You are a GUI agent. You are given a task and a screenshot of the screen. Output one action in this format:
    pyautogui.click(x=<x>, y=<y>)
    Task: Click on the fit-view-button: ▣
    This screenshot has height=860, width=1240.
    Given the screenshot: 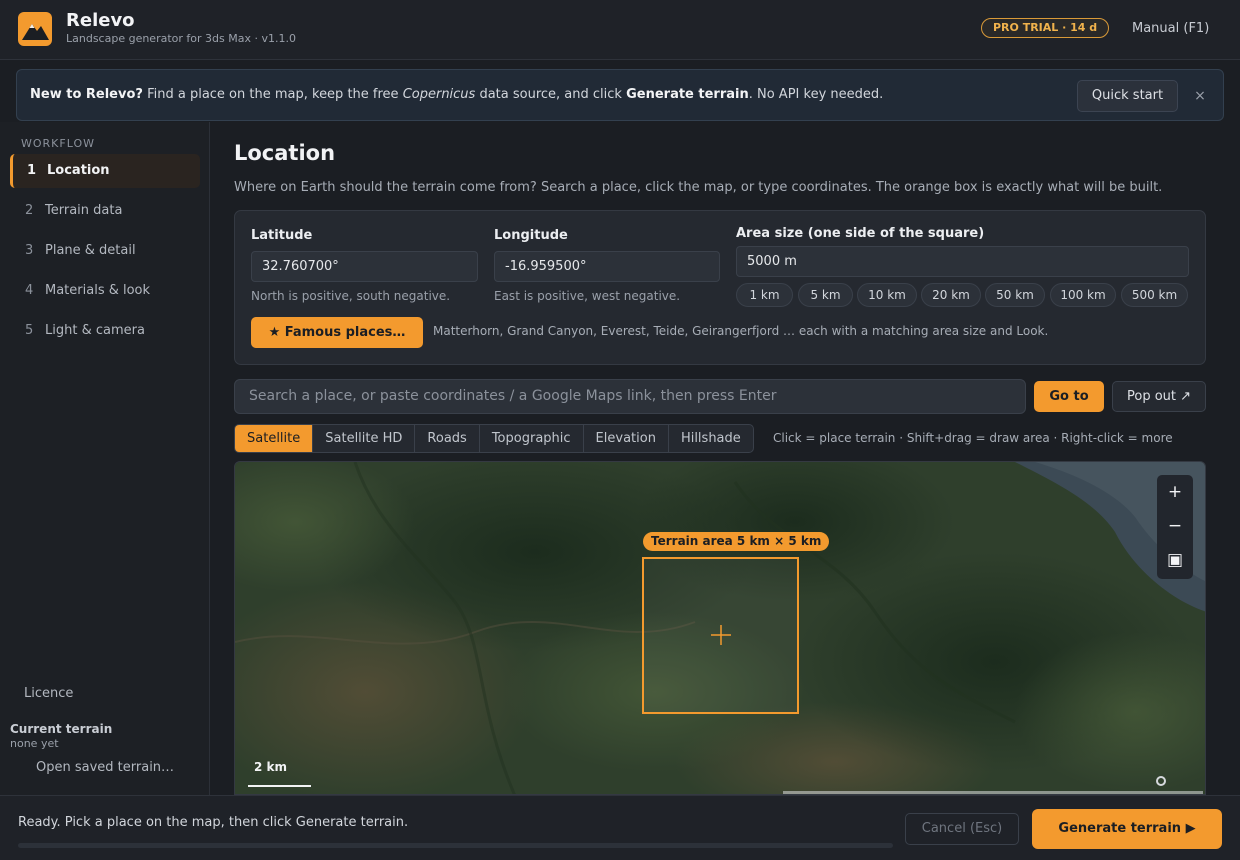 What is the action you would take?
    pyautogui.click(x=1175, y=560)
    